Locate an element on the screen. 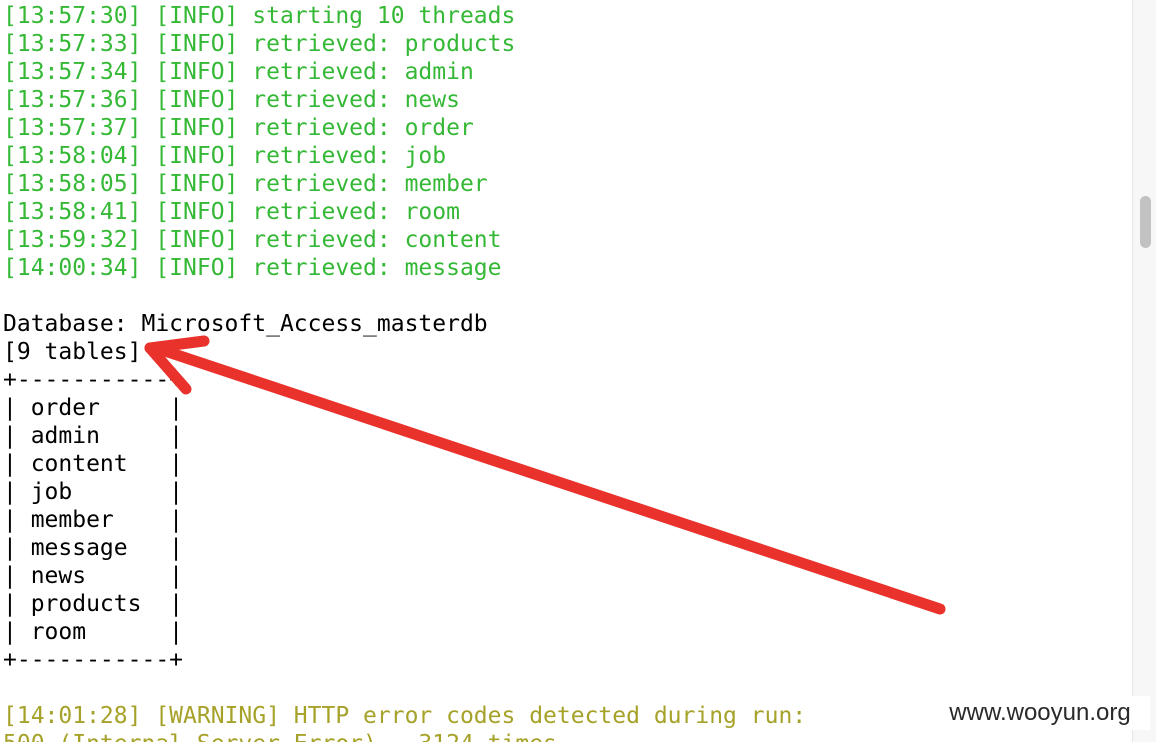 The height and width of the screenshot is (742, 1156). table-row: | member | is located at coordinates (93, 520).